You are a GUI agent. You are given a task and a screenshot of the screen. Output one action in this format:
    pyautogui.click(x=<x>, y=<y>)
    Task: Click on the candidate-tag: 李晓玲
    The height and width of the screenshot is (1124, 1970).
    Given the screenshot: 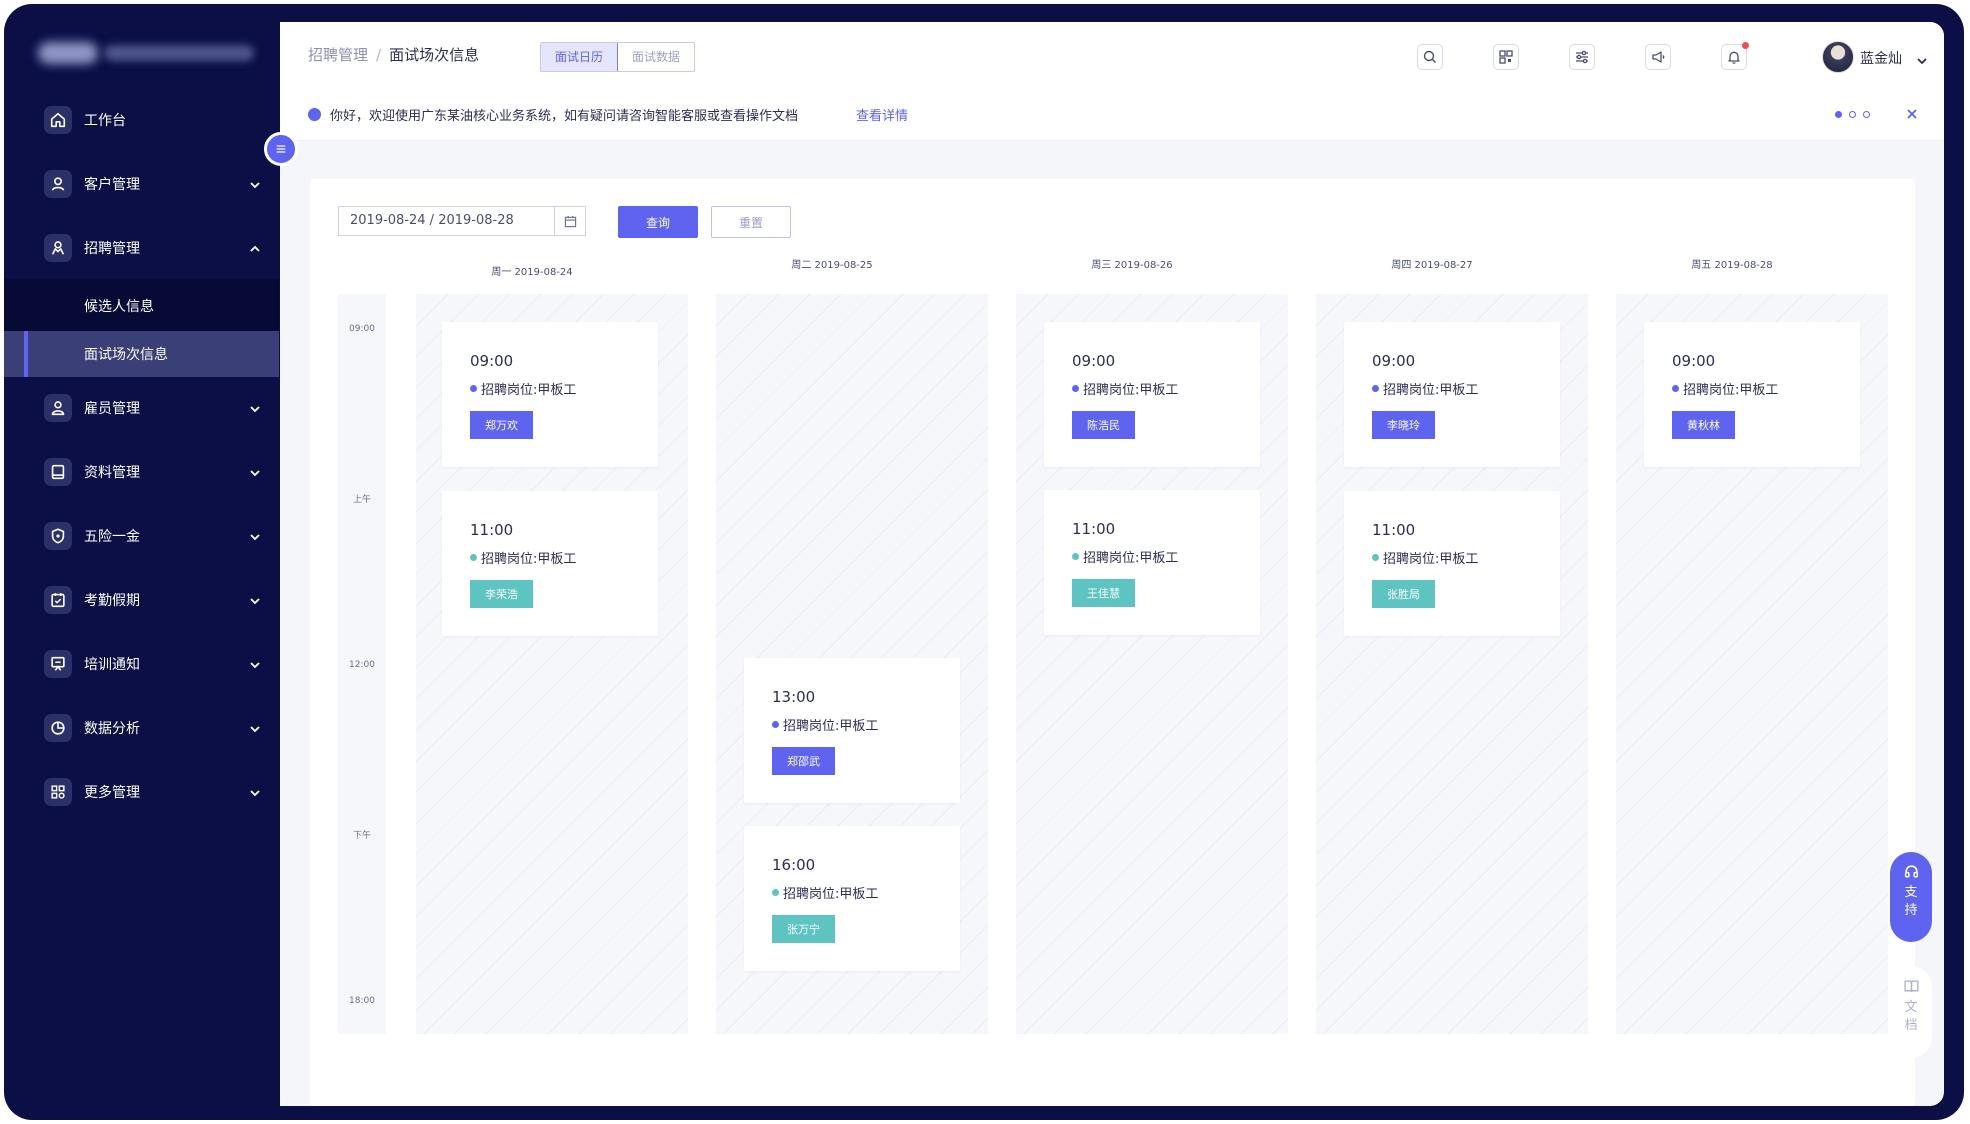 What is the action you would take?
    pyautogui.click(x=1403, y=425)
    